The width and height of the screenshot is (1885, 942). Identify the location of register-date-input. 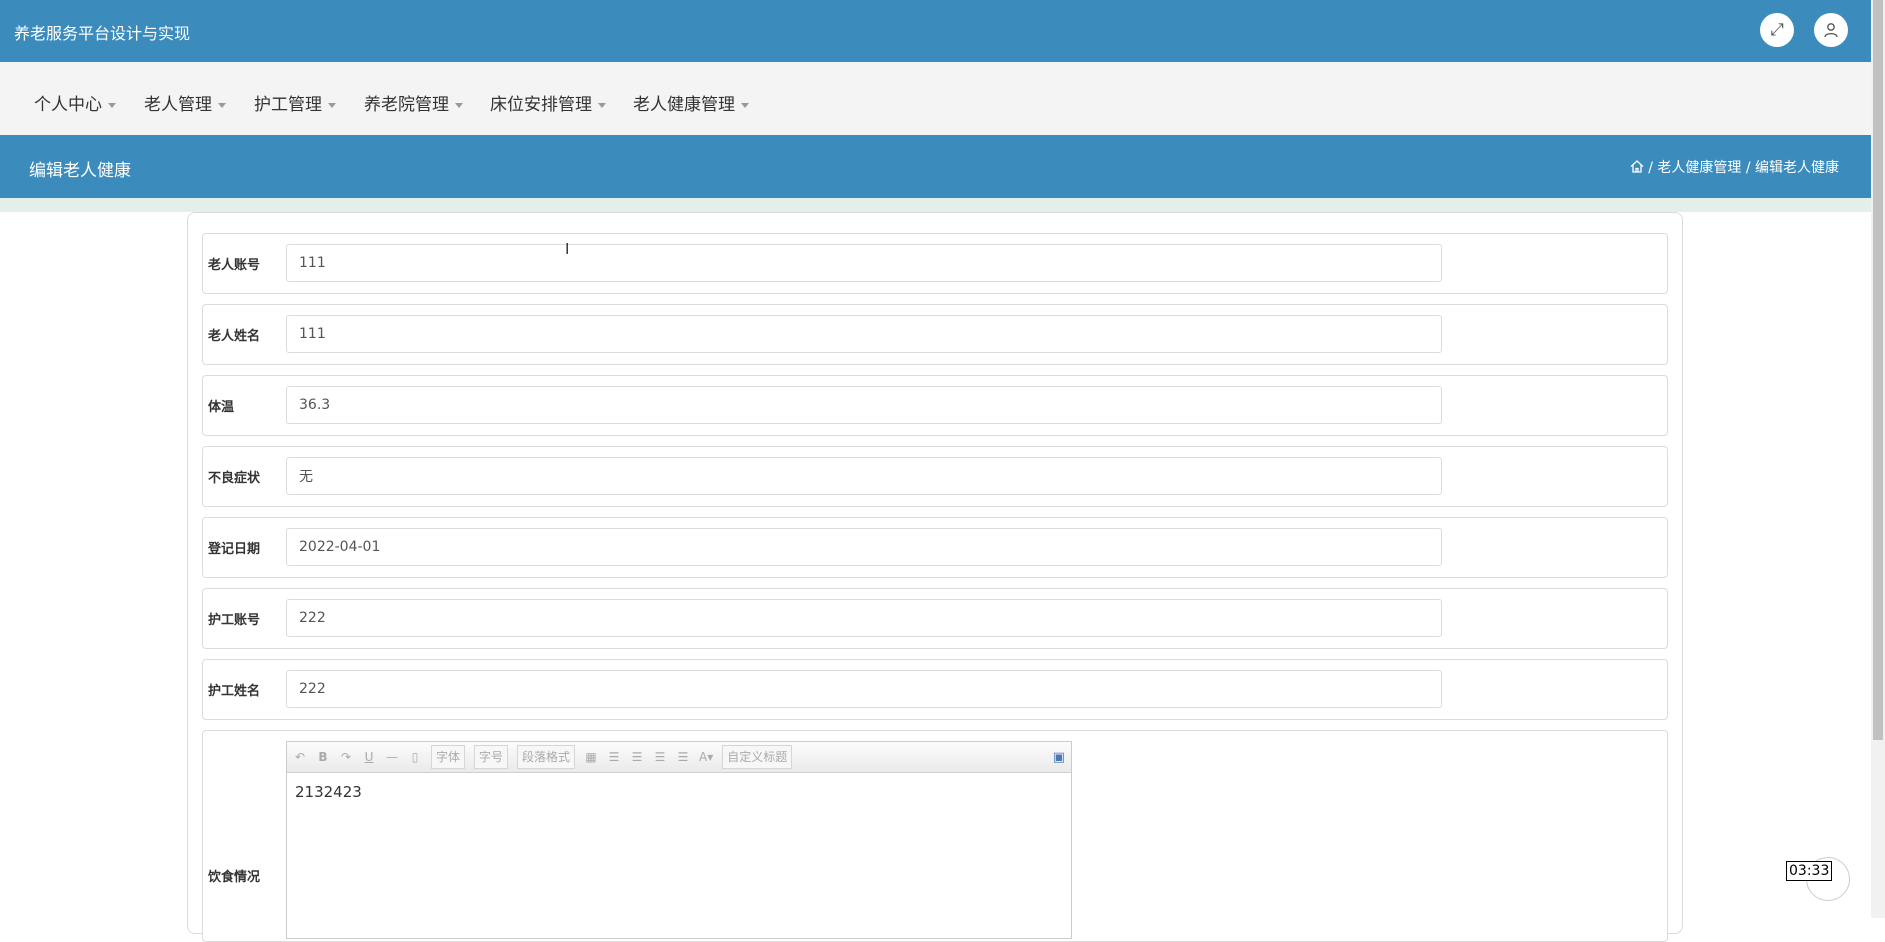
(864, 547).